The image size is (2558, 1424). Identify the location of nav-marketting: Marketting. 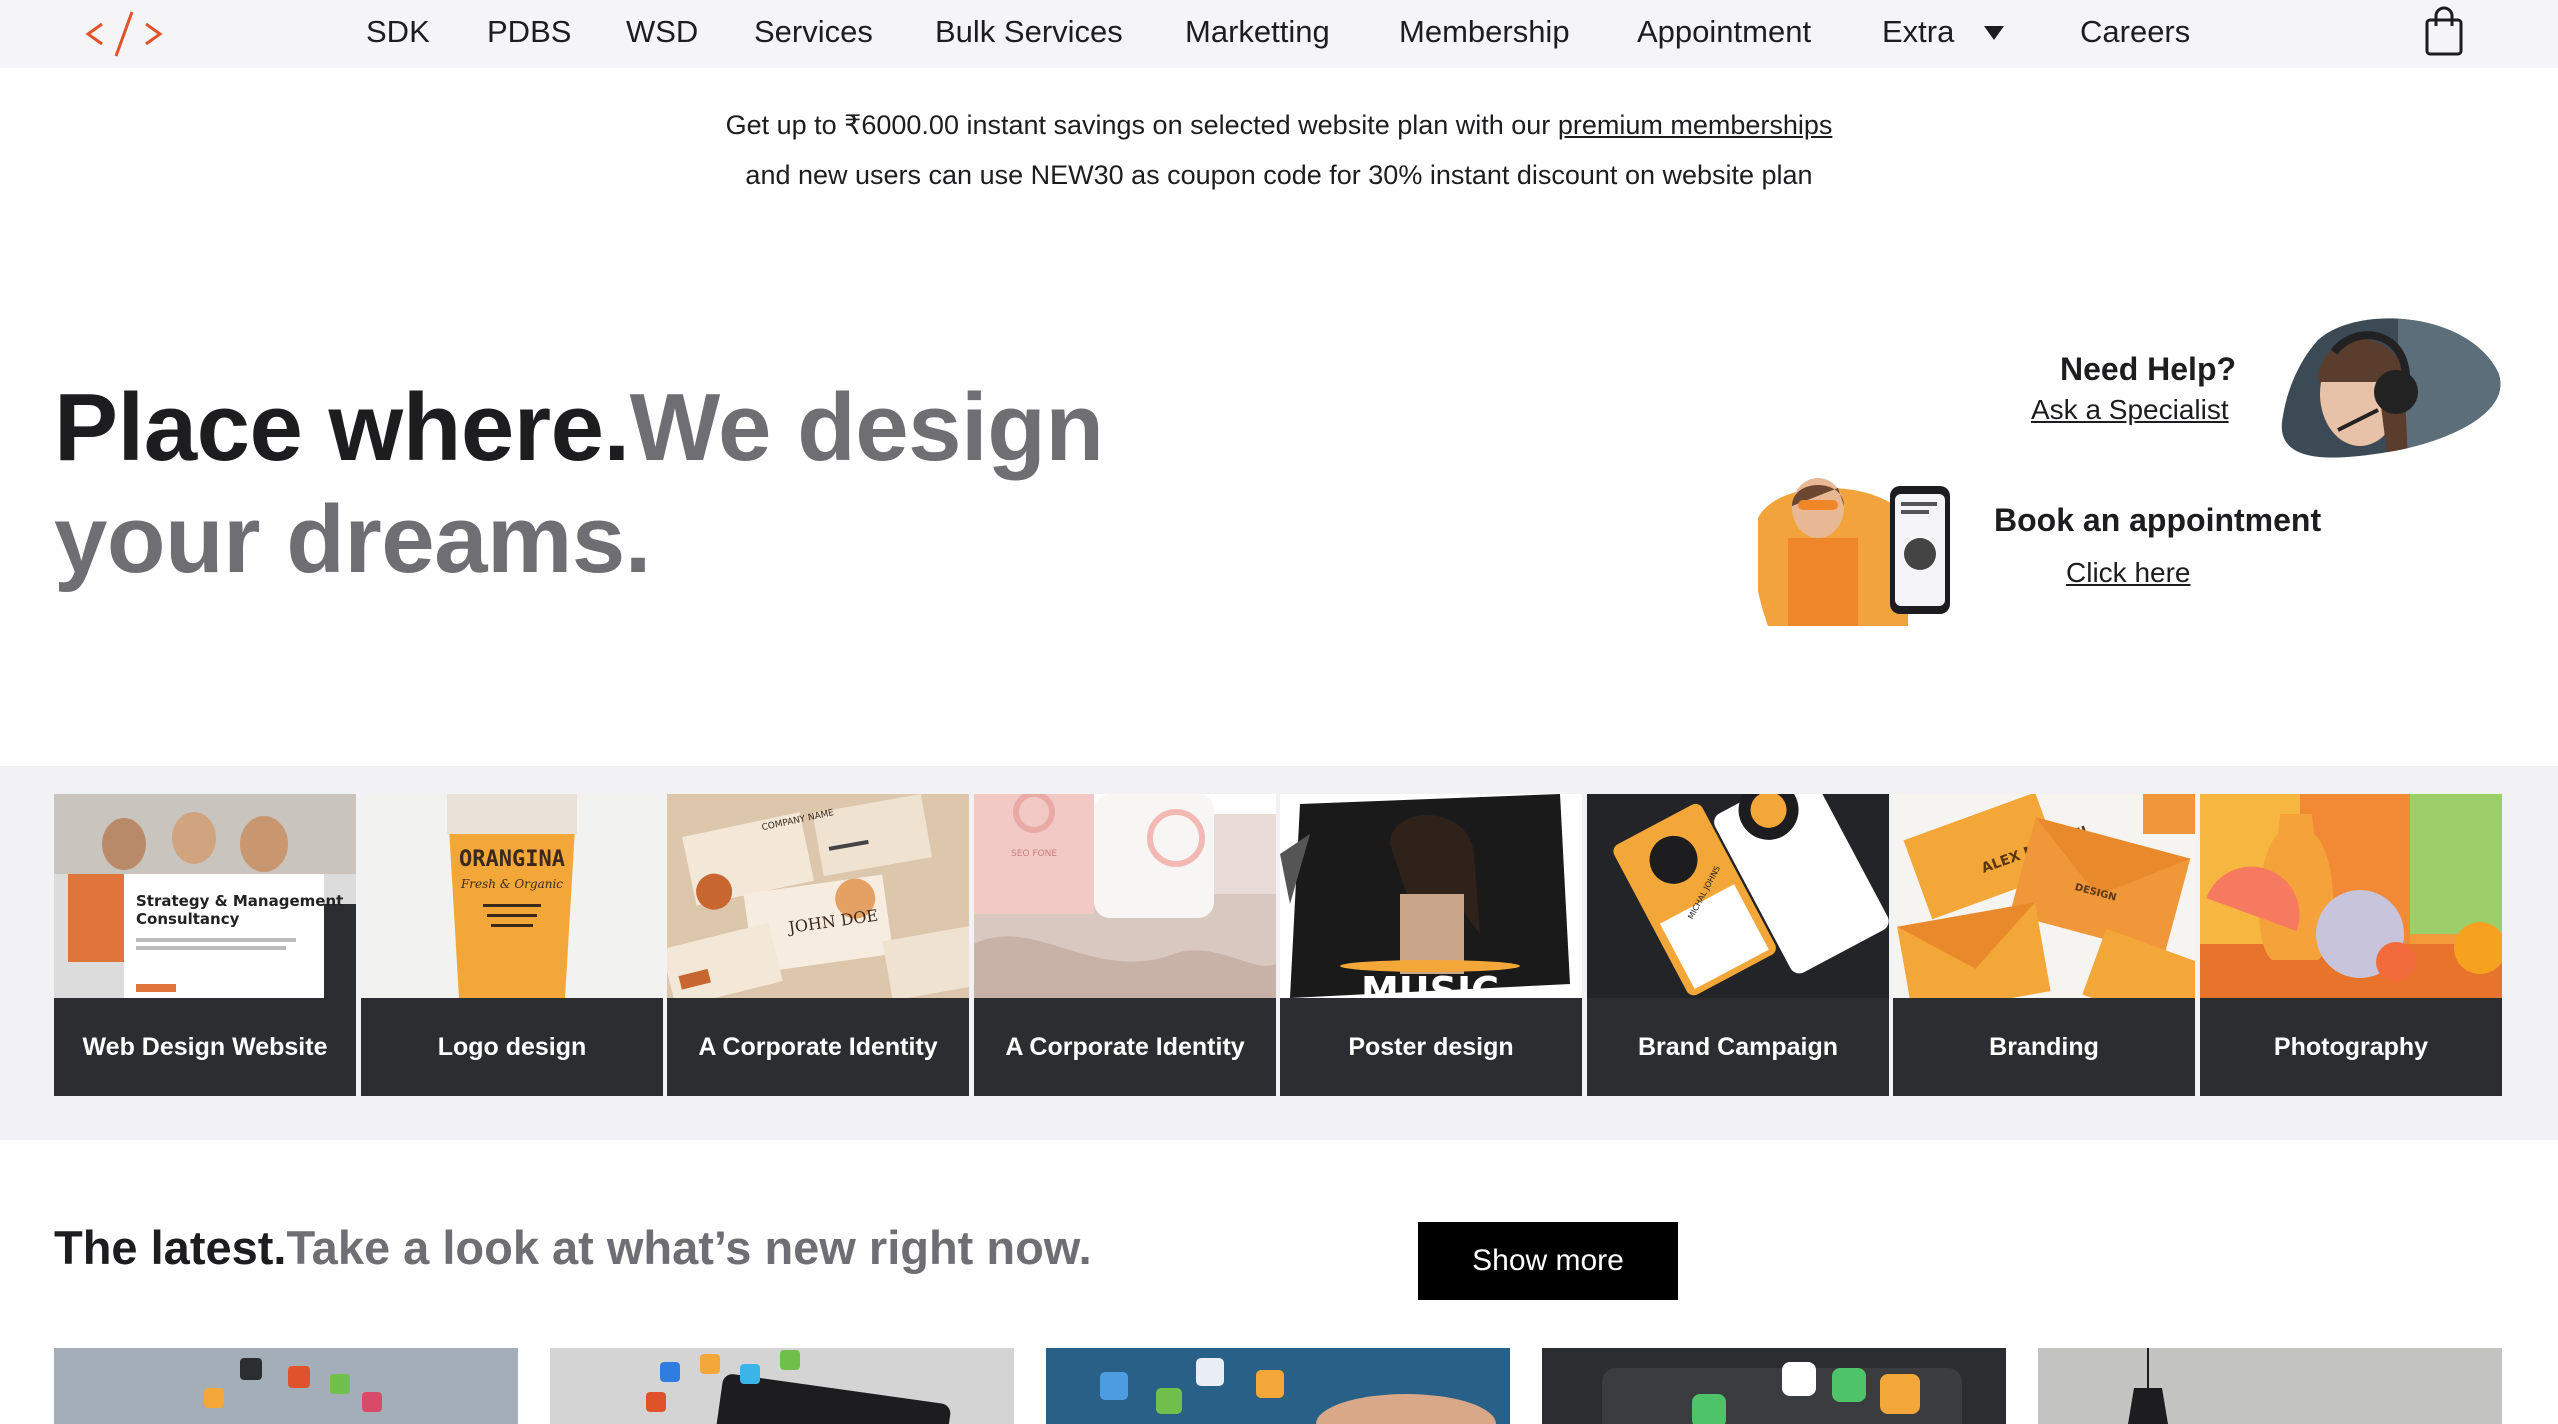
(1257, 32).